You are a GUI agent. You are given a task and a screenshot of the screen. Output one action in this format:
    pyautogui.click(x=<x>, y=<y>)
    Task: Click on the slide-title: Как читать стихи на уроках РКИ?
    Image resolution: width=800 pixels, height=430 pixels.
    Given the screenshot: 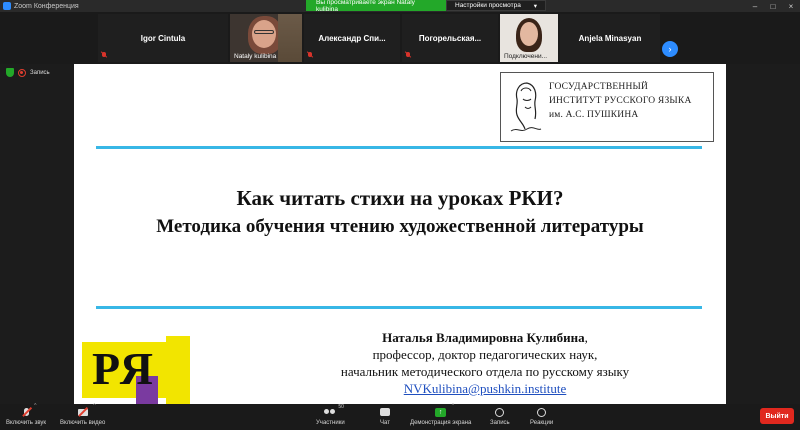 What is the action you would take?
    pyautogui.click(x=400, y=198)
    